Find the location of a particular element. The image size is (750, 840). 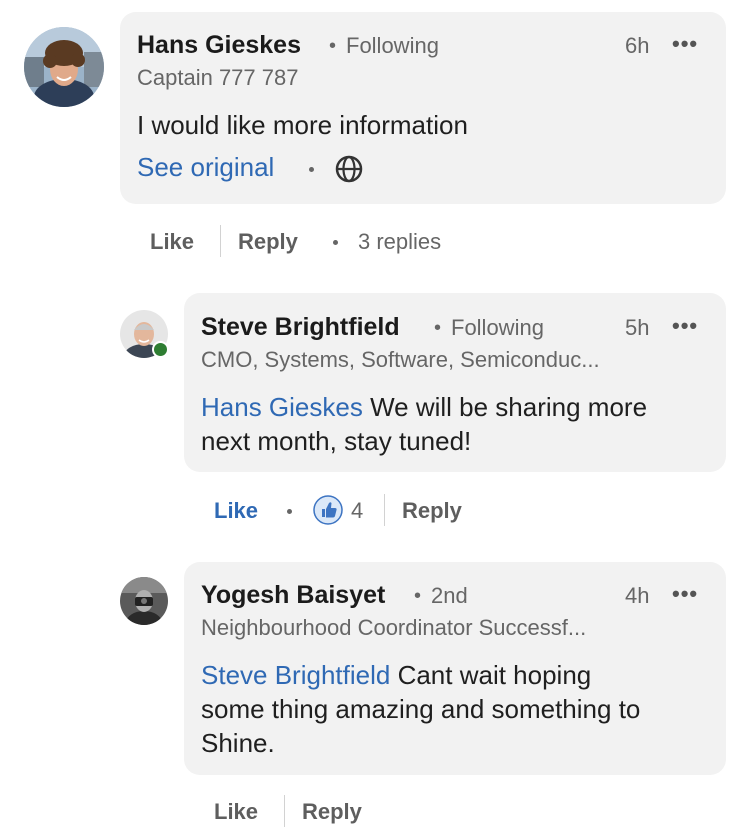

comment-text: I would like more information is located at coordinates (302, 125).